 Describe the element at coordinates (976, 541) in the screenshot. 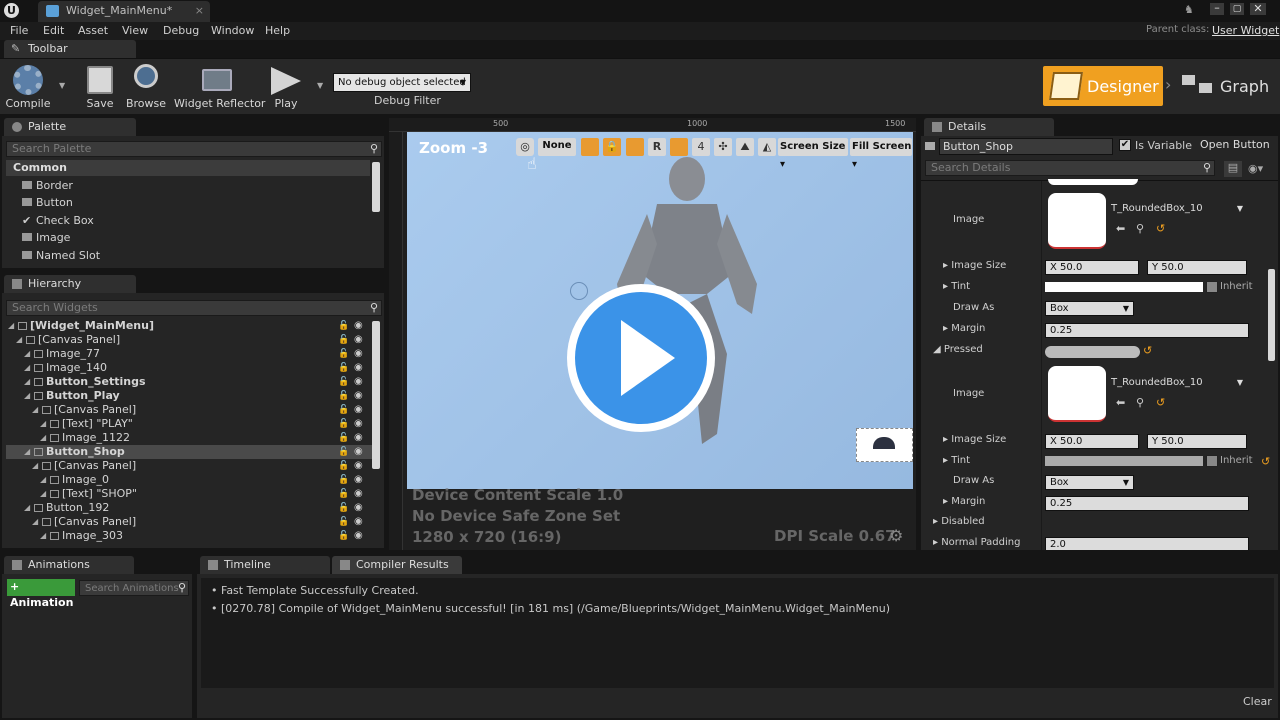

I see `normal-padding-label: ▸ Normal Padding` at that location.